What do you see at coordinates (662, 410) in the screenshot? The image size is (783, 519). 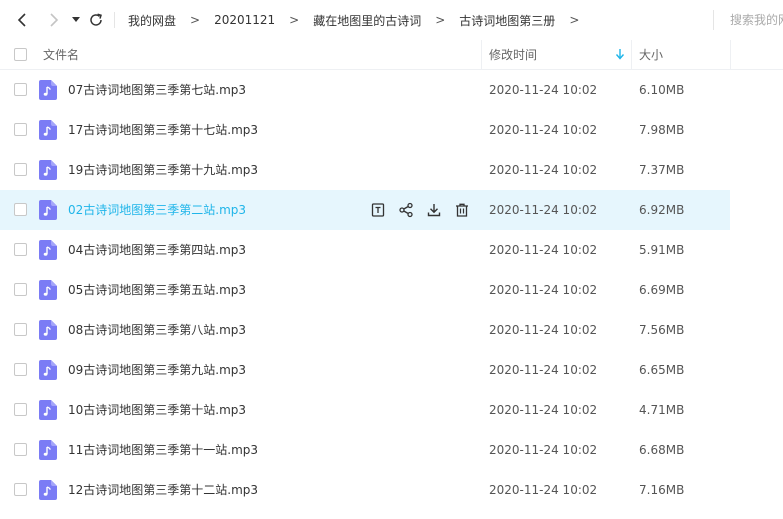 I see `file-size: 4.71MB` at bounding box center [662, 410].